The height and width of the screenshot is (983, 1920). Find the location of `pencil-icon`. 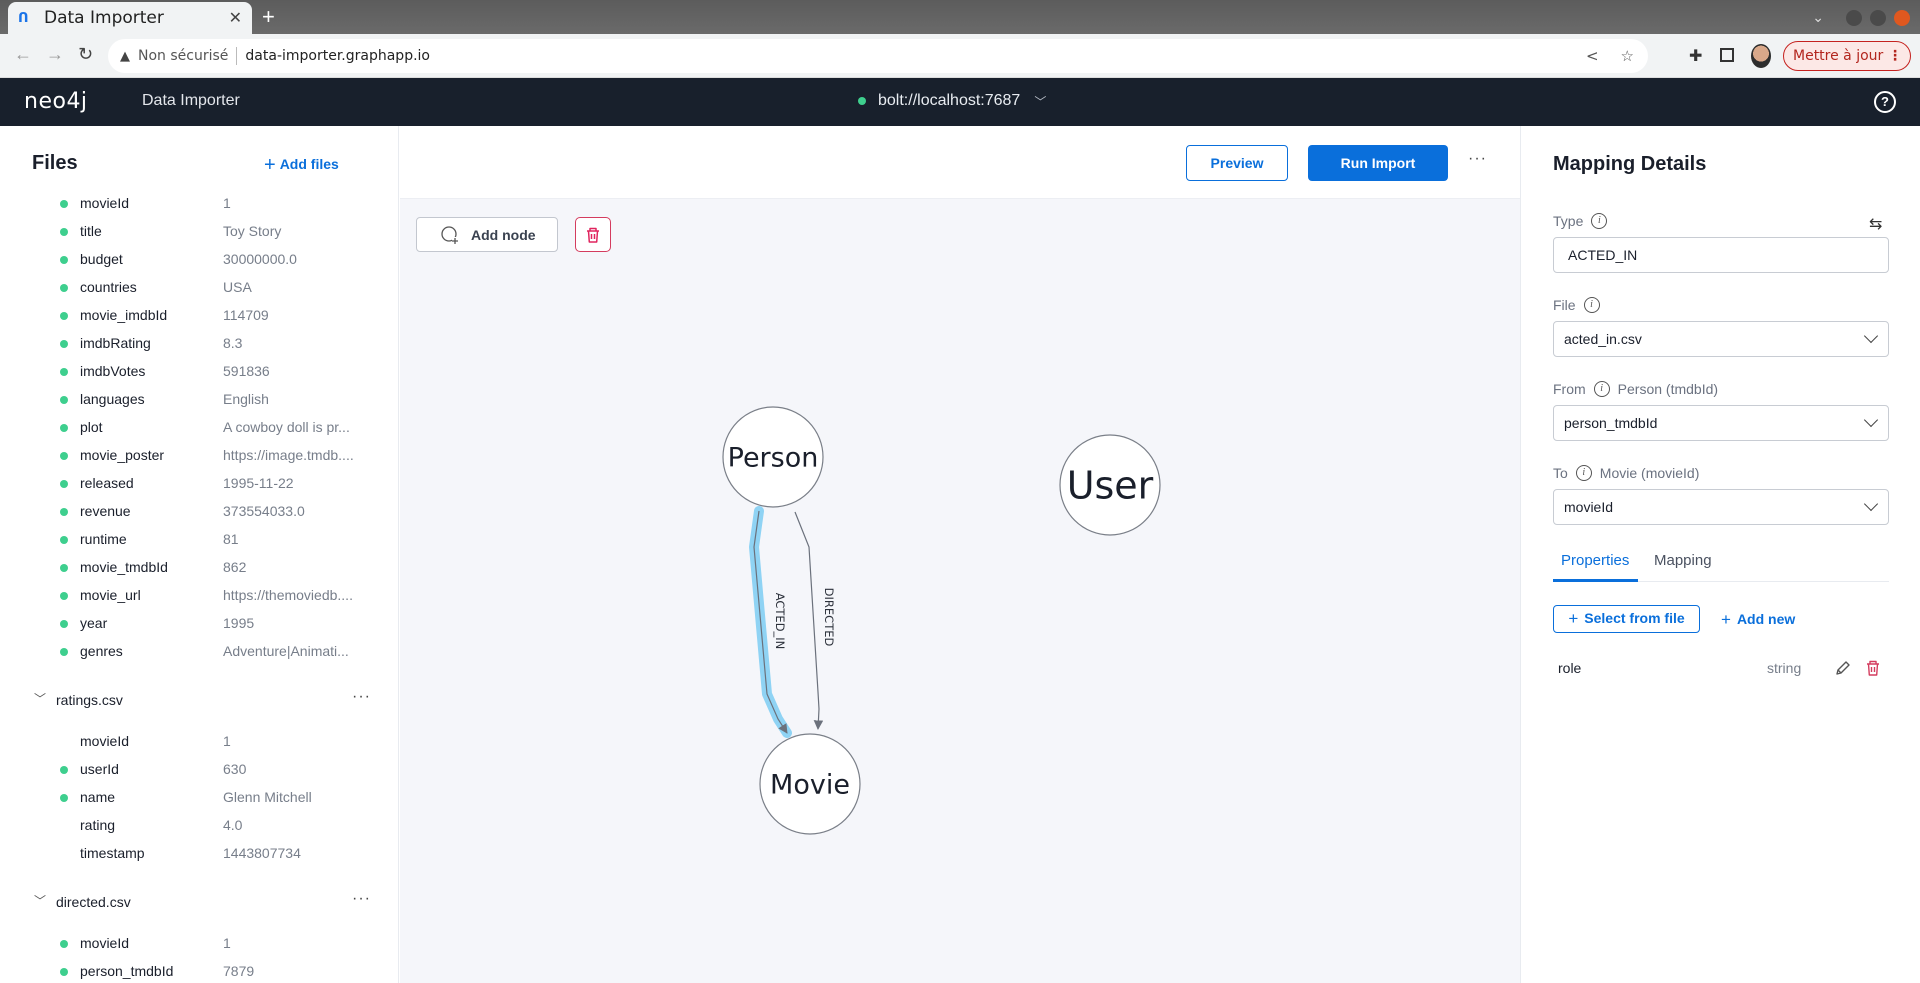

pencil-icon is located at coordinates (1843, 668).